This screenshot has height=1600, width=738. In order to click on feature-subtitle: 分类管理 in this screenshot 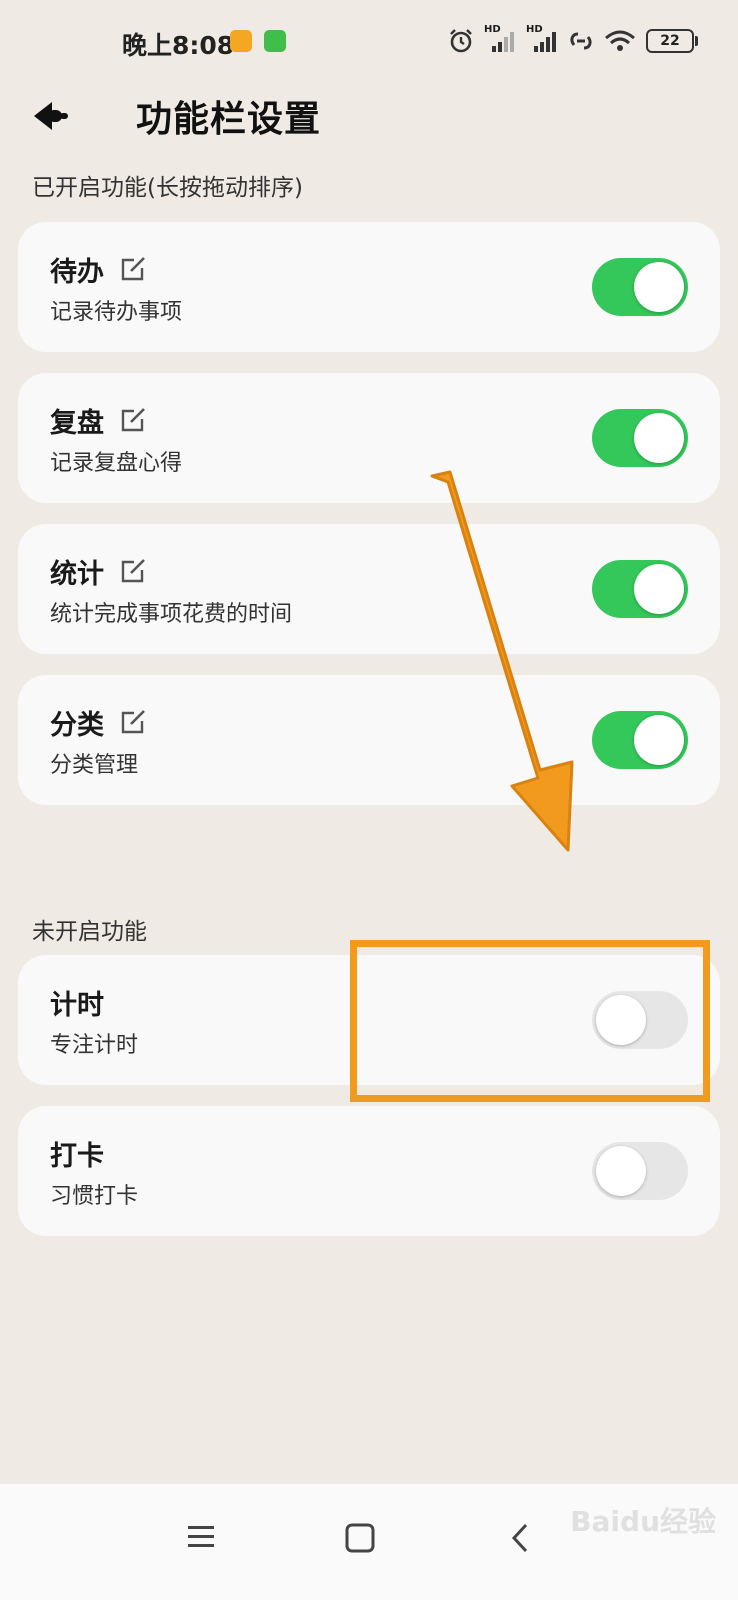, I will do `click(94, 765)`.